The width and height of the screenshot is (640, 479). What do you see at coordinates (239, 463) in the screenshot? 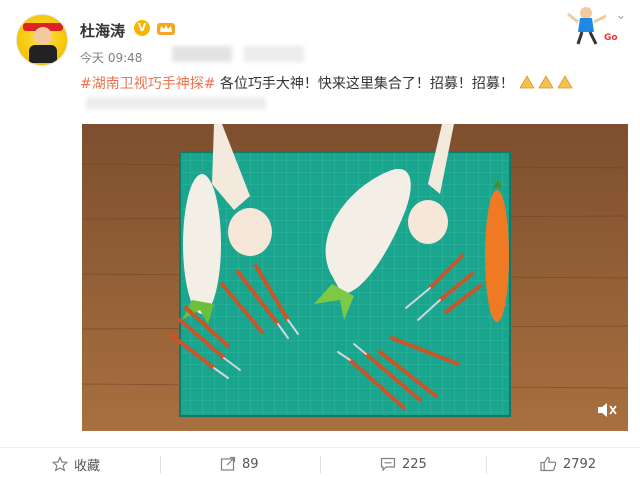
I see `repost-button: 89` at bounding box center [239, 463].